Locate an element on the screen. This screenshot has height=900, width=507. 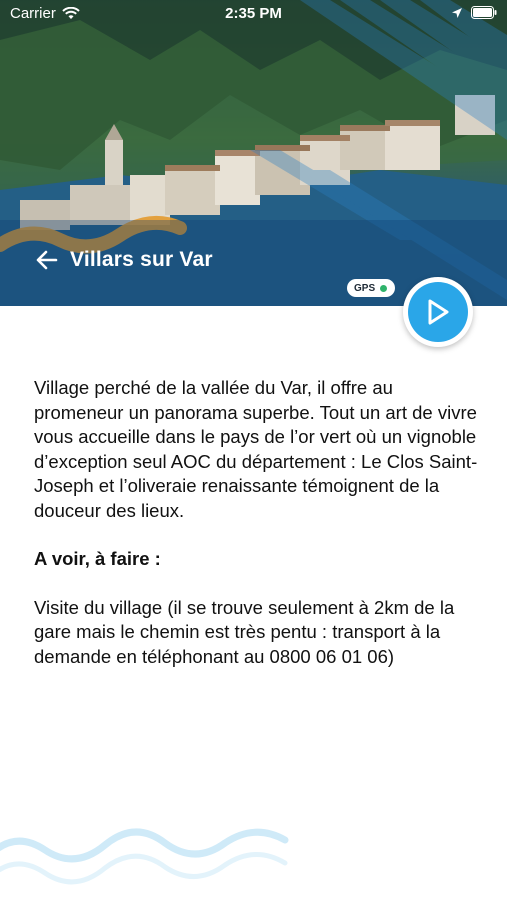
play-button is located at coordinates (438, 312).